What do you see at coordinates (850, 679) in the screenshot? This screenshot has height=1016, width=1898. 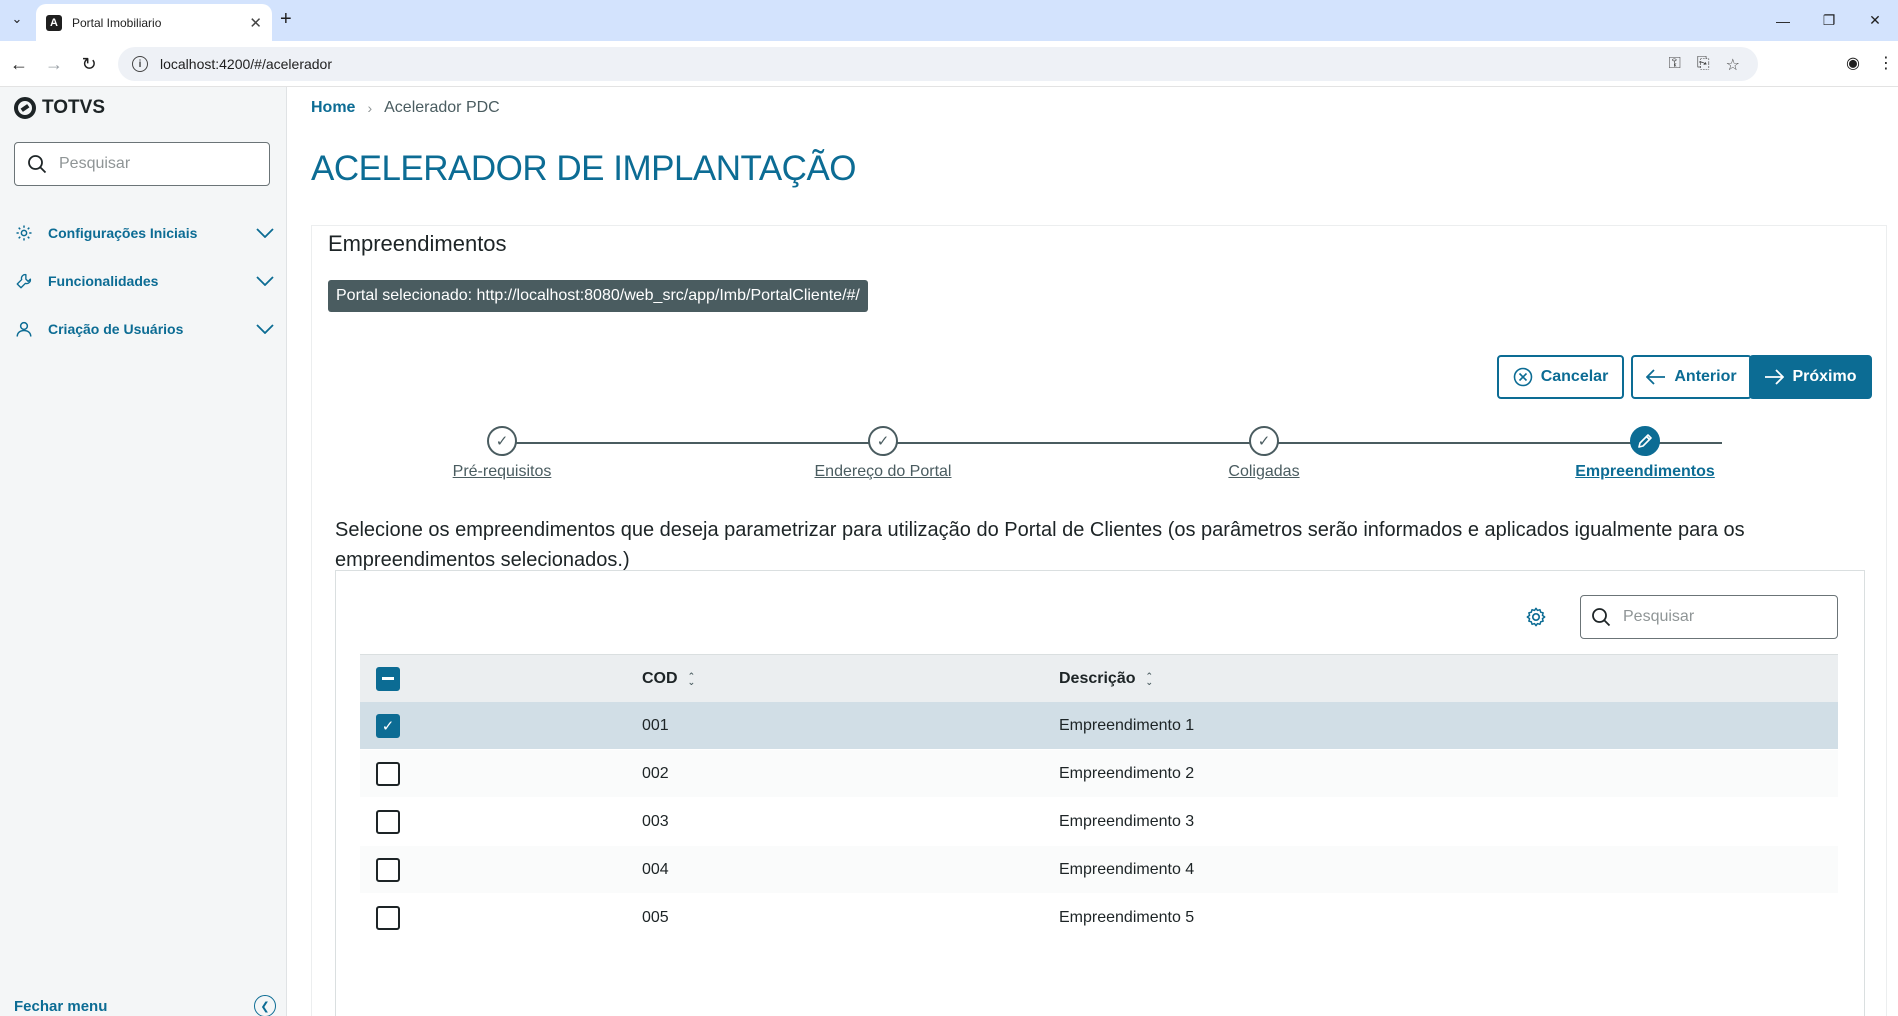 I see `column-header-cod: COD ⌃ ⌄` at bounding box center [850, 679].